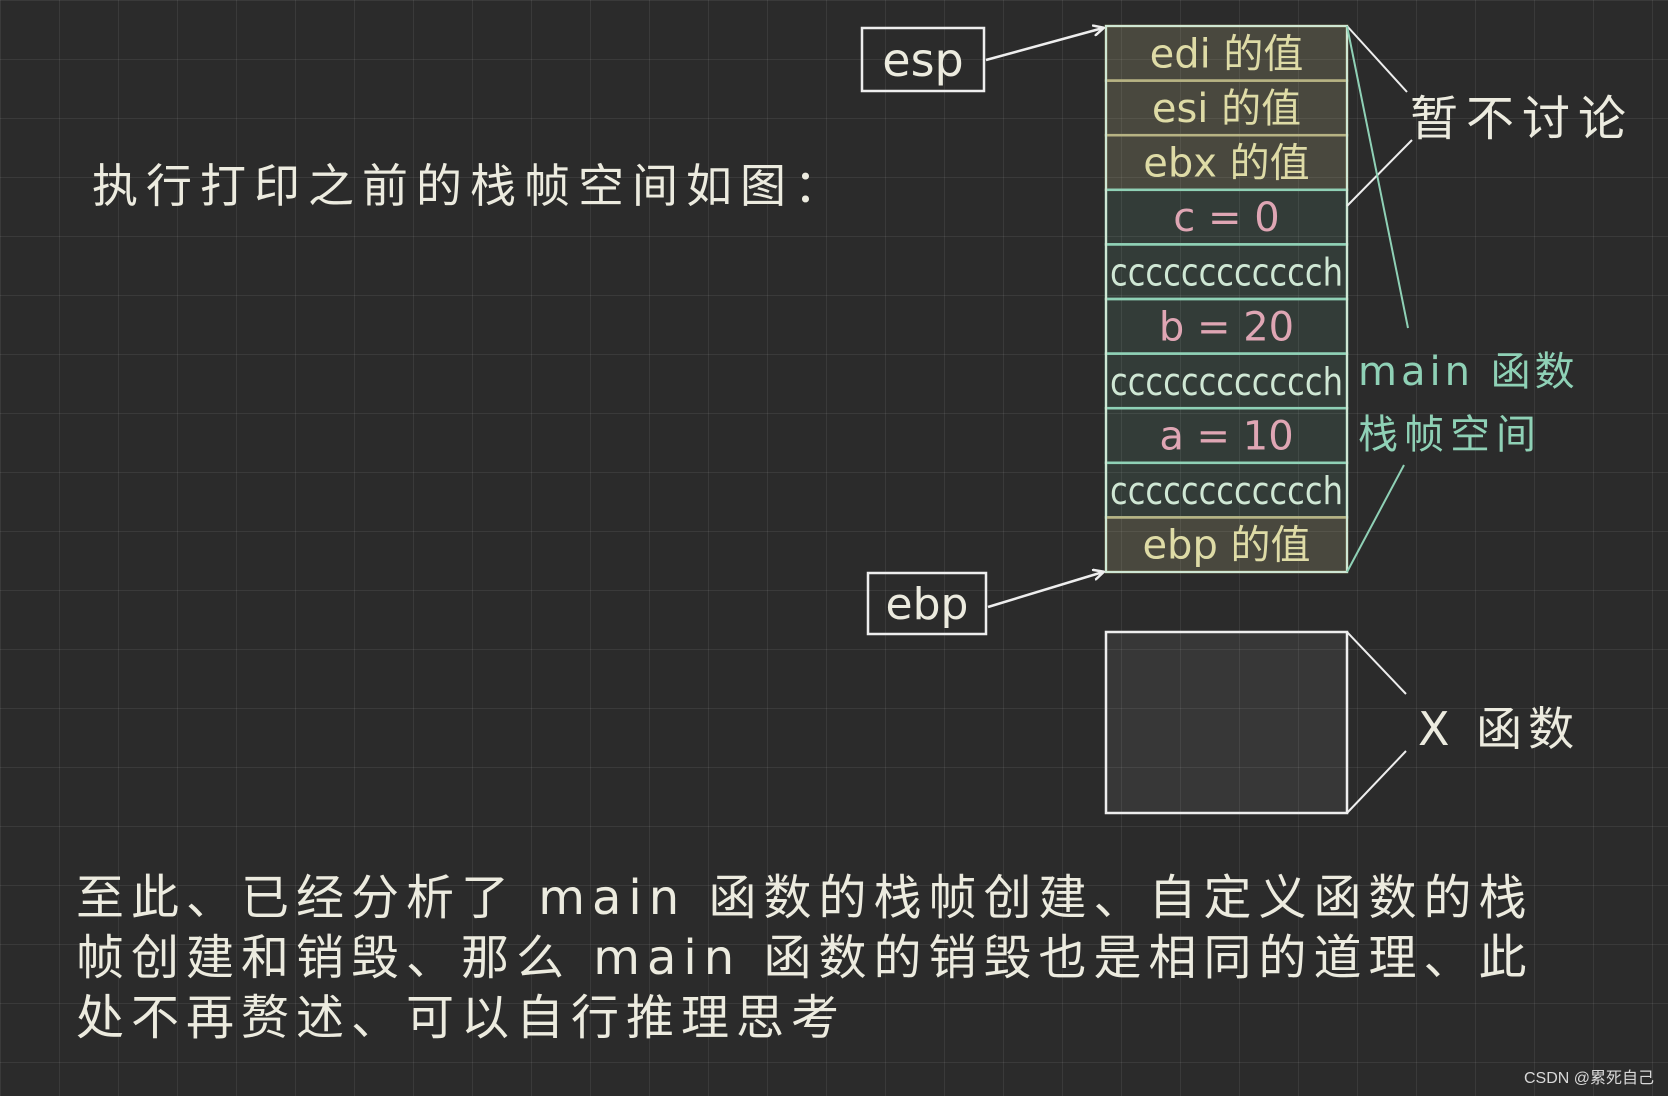 Image resolution: width=1668 pixels, height=1096 pixels. Describe the element at coordinates (922, 60) in the screenshot. I see `esp-label: esp` at that location.